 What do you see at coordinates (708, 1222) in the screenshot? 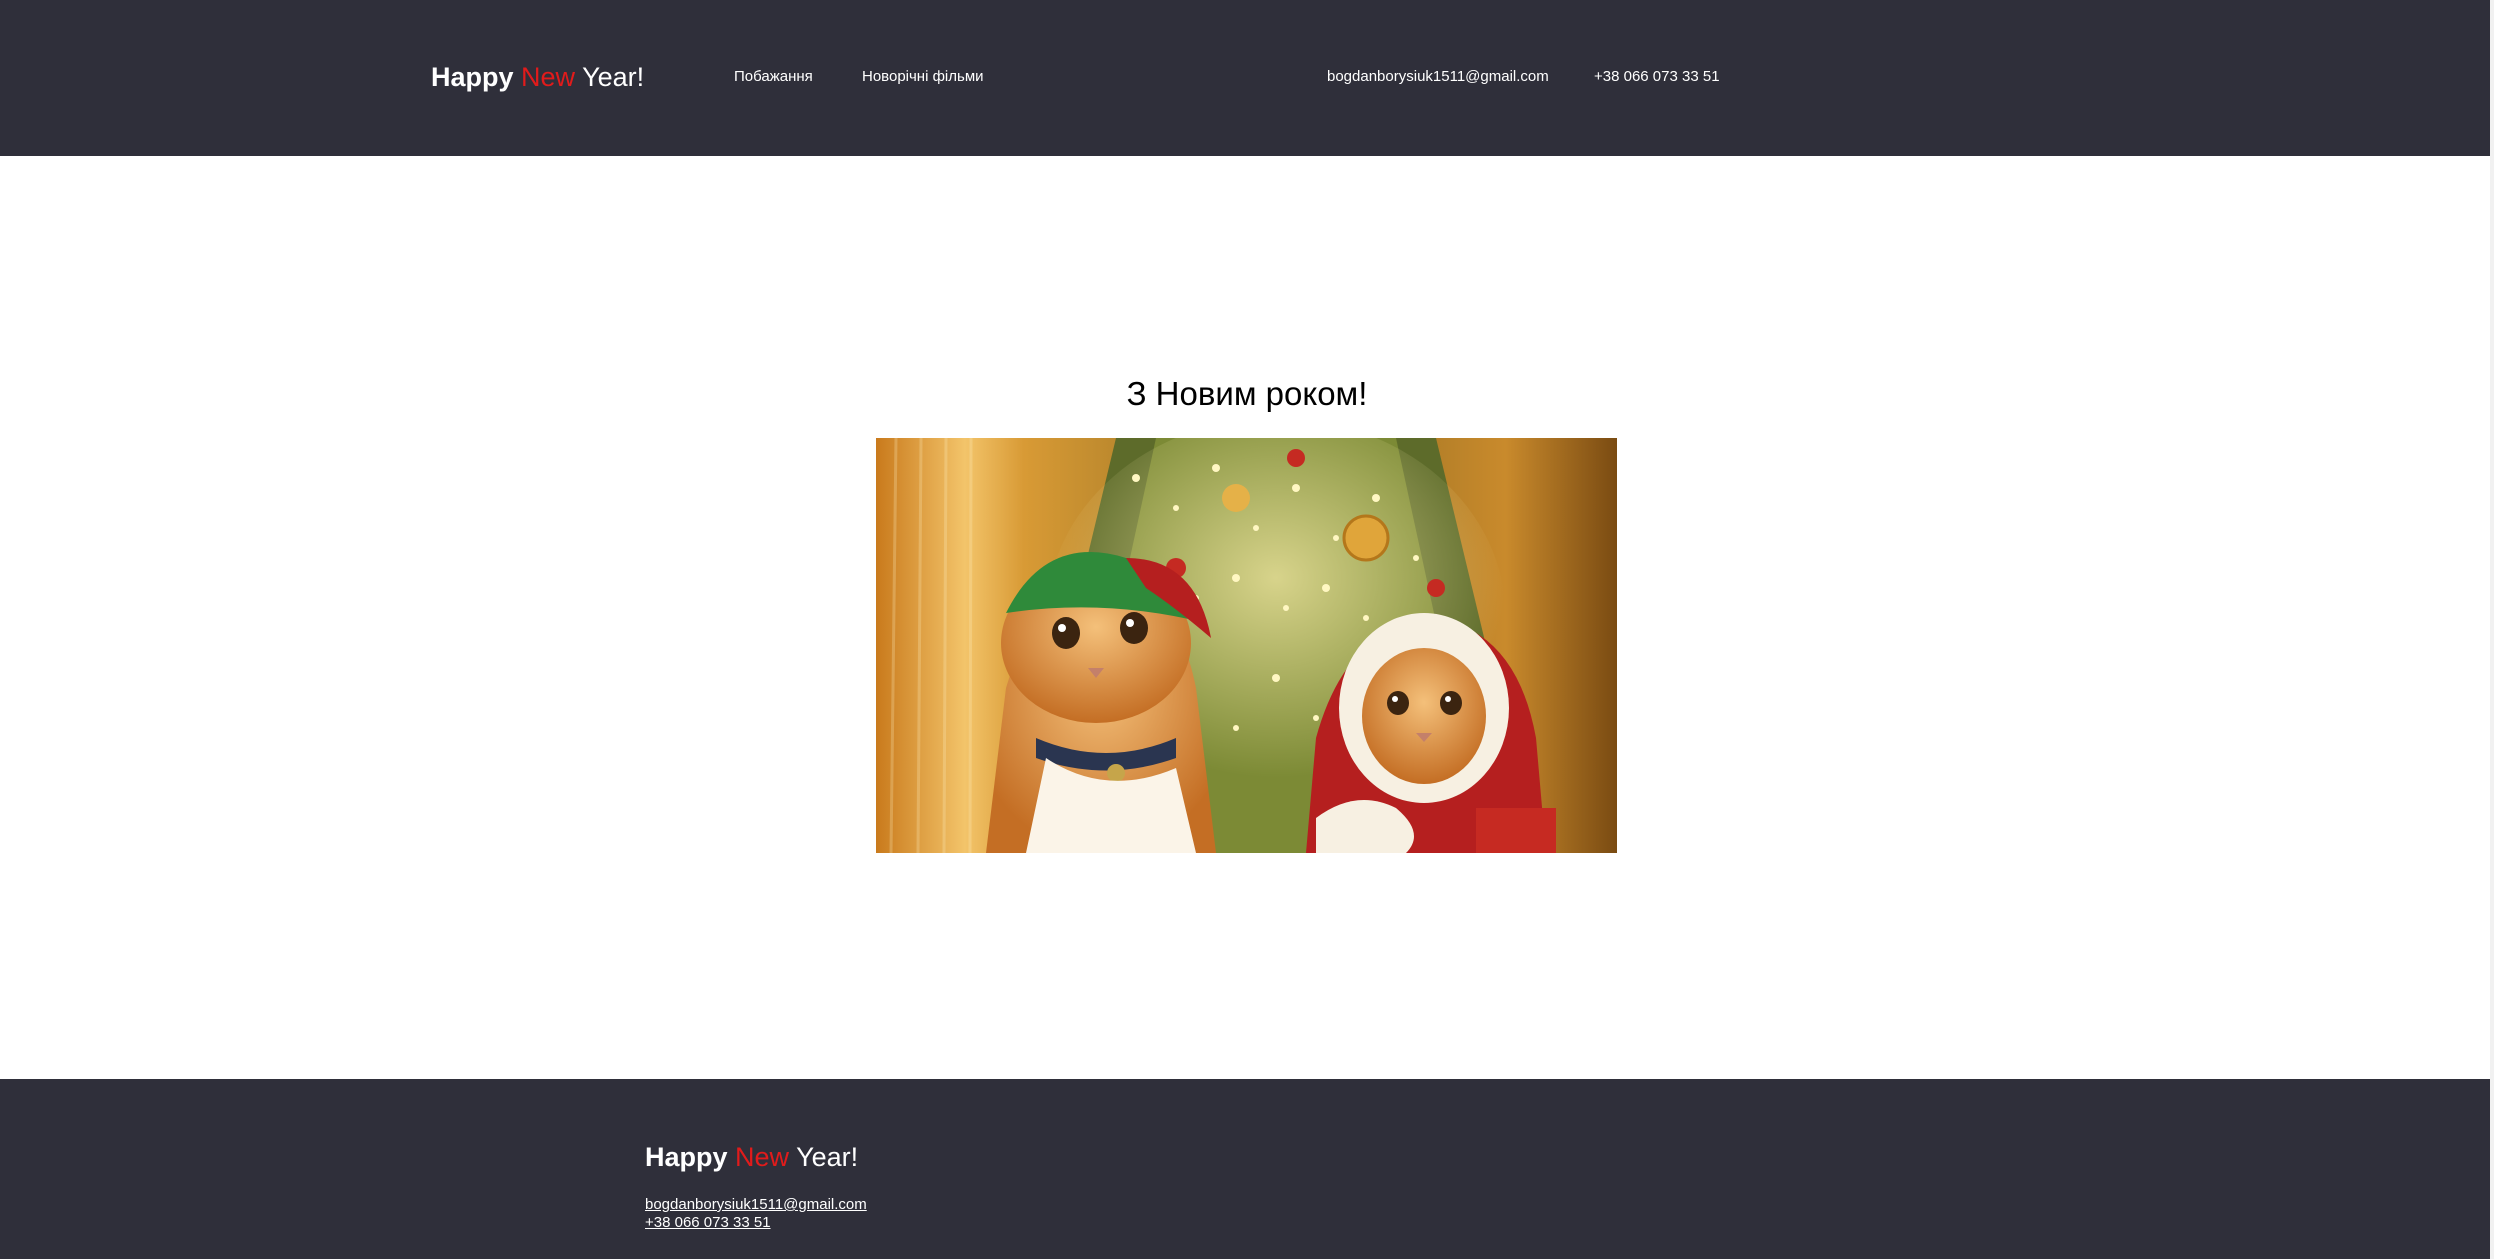
I see `footer-phone-link: +38 066 073 33 51` at bounding box center [708, 1222].